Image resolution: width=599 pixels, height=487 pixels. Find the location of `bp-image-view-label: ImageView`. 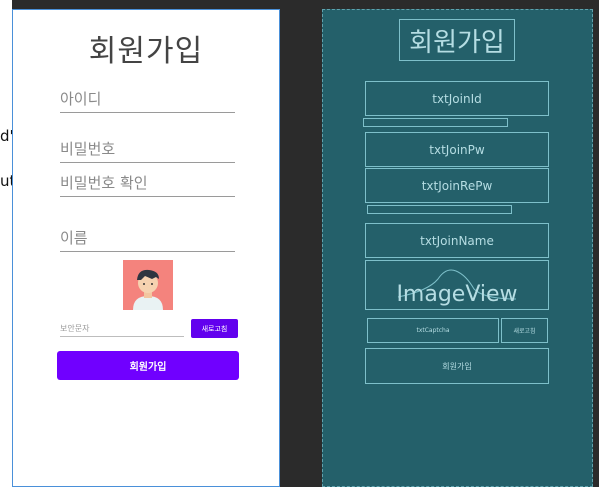

bp-image-view-label: ImageView is located at coordinates (457, 294).